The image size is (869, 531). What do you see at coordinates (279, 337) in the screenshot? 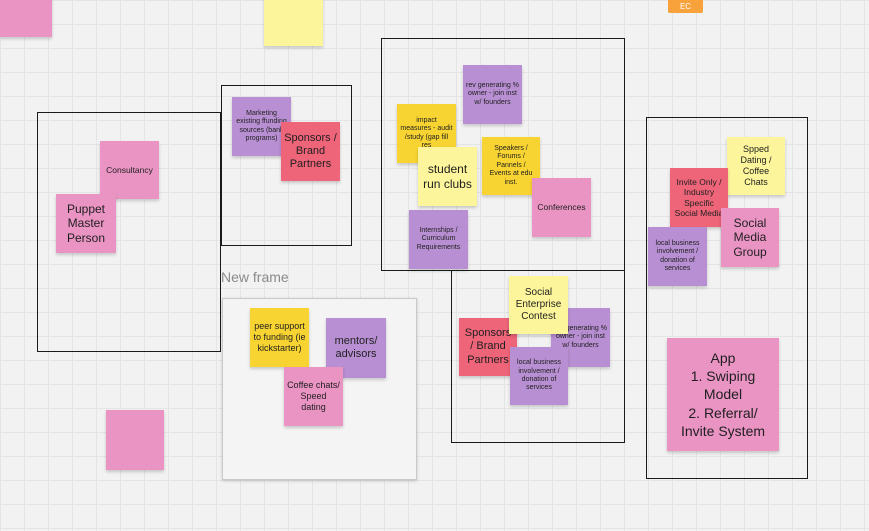
I see `sticky-note-peer-support: peer support to funding (ie kickstarter)` at bounding box center [279, 337].